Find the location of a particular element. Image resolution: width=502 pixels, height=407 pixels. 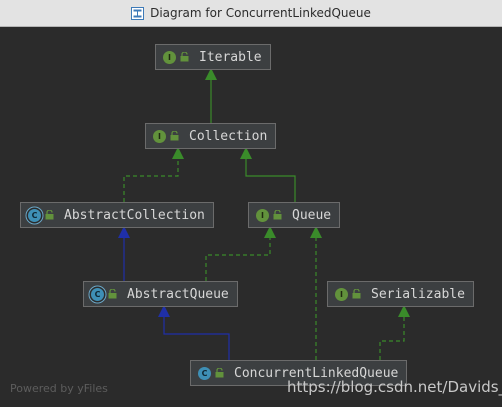

powered-by-label: Powered by yFiles is located at coordinates (59, 388).